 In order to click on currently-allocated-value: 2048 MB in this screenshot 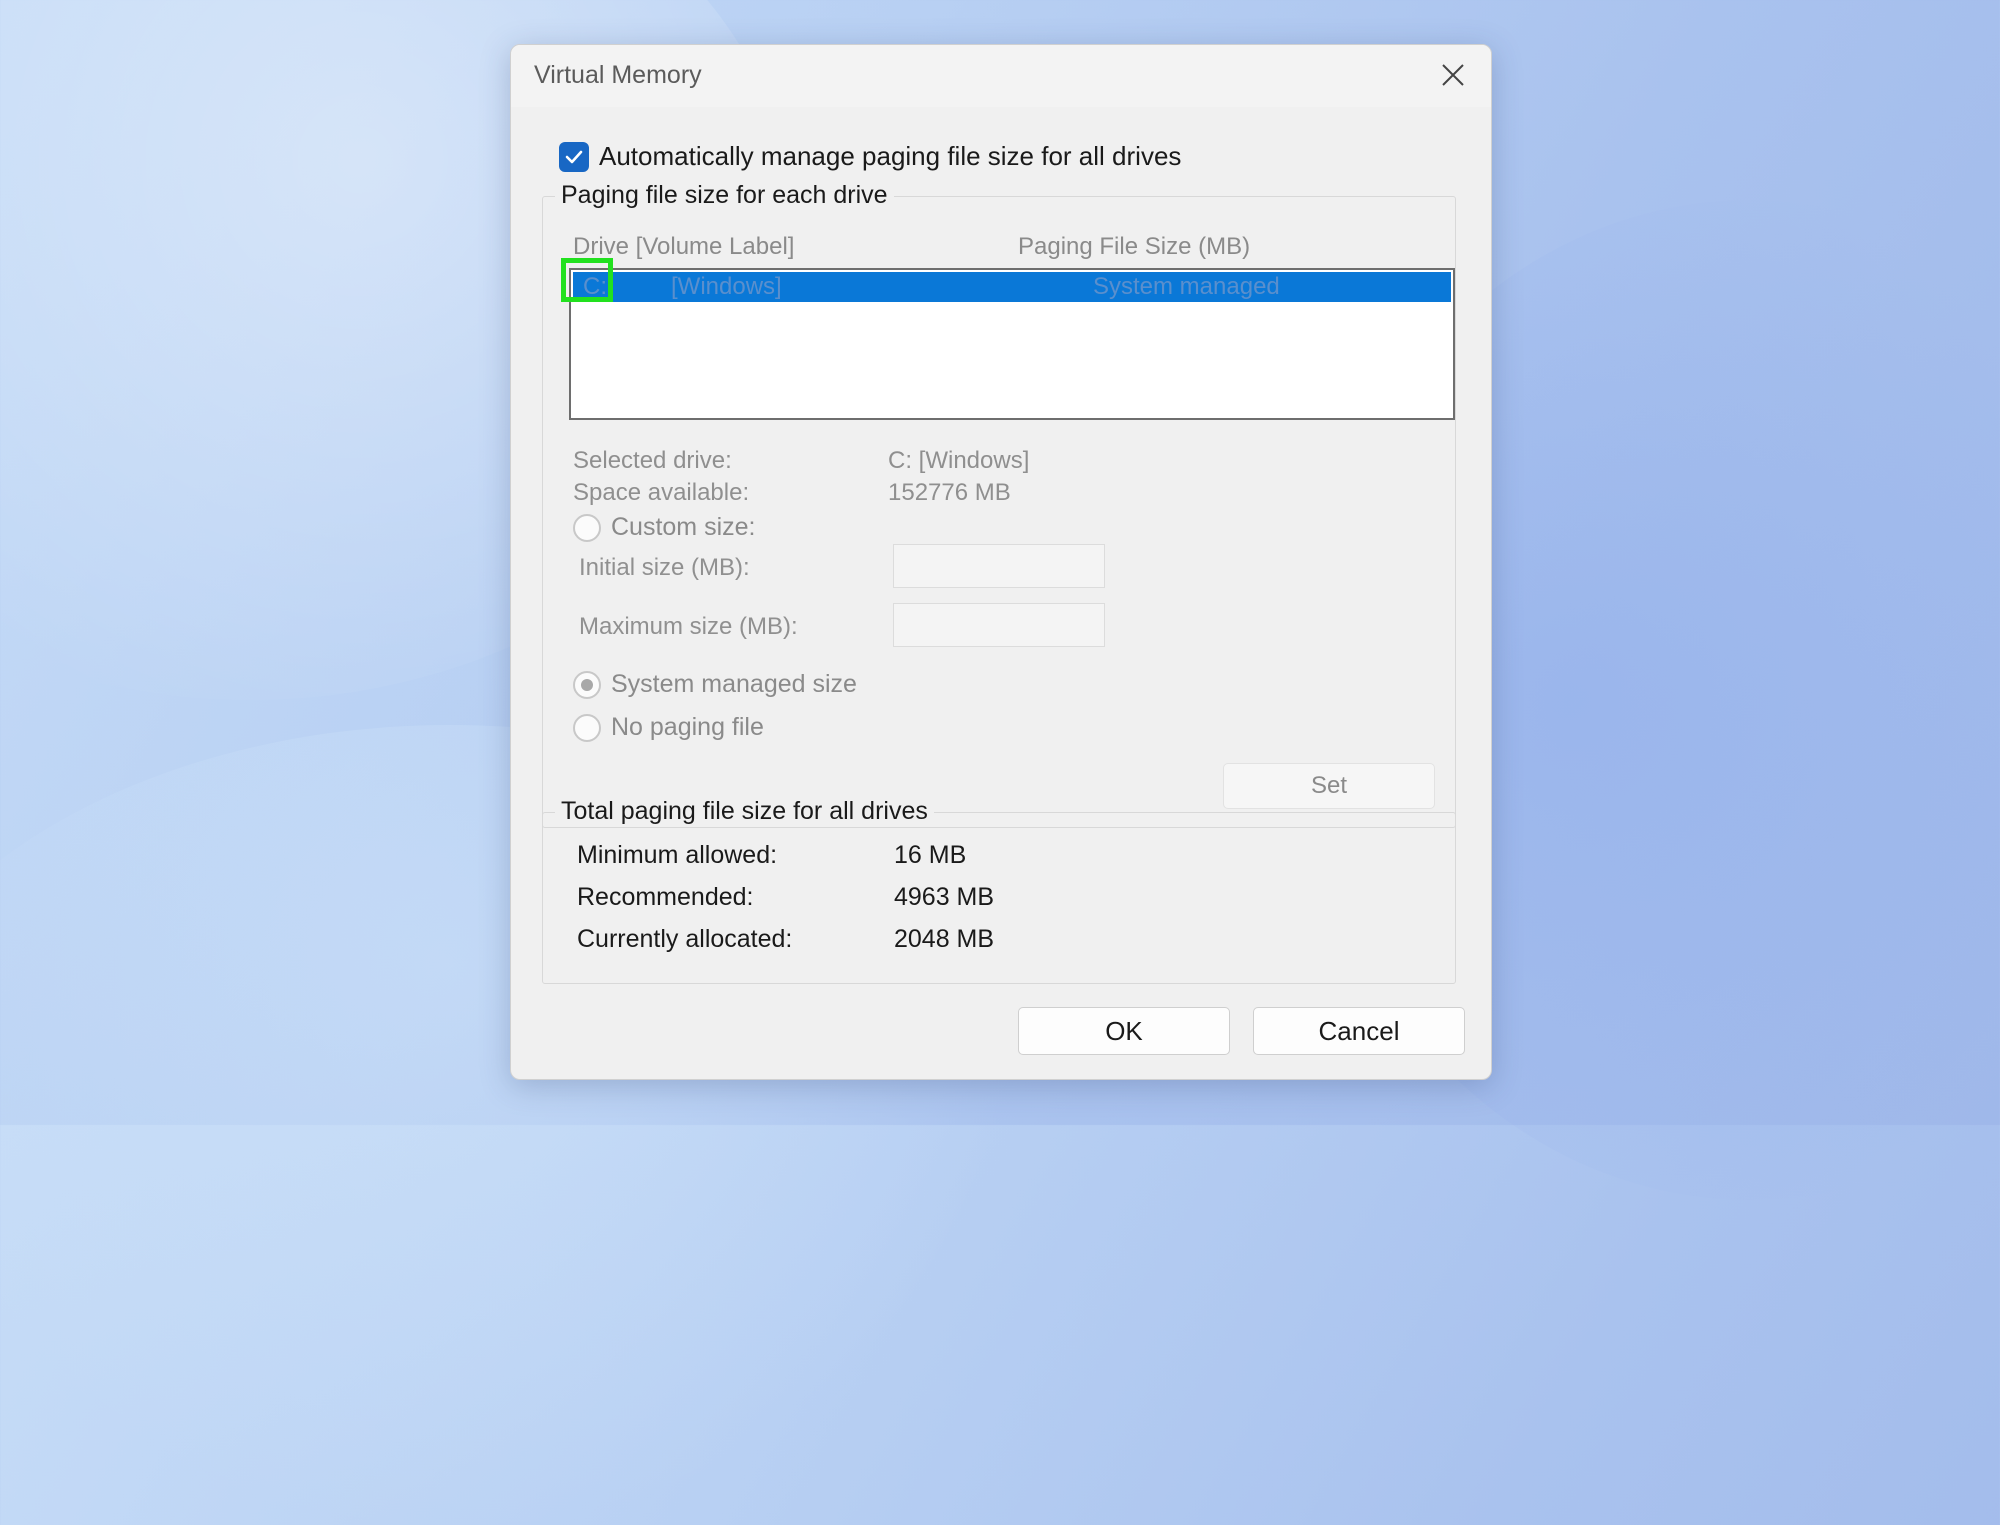, I will do `click(944, 939)`.